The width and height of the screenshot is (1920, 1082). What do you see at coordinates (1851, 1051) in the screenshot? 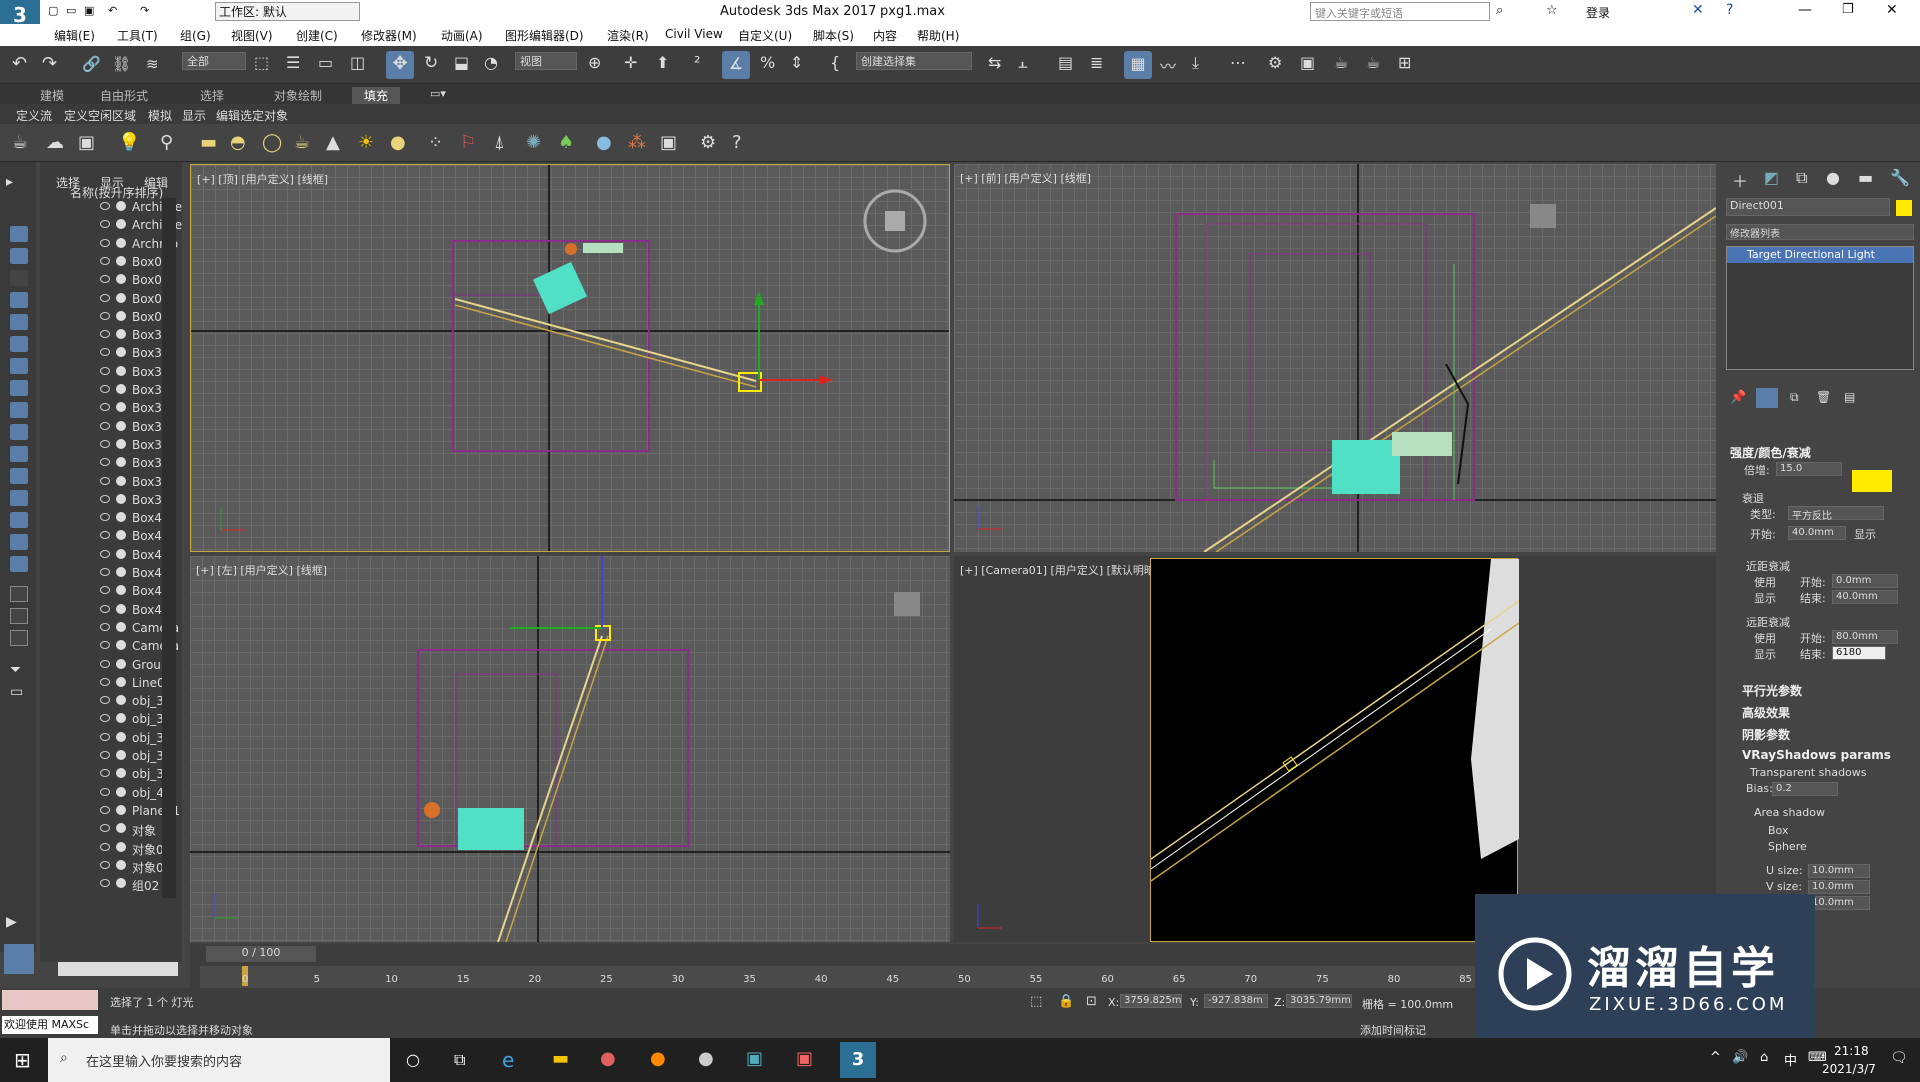
I see `clock-time: 21:18` at bounding box center [1851, 1051].